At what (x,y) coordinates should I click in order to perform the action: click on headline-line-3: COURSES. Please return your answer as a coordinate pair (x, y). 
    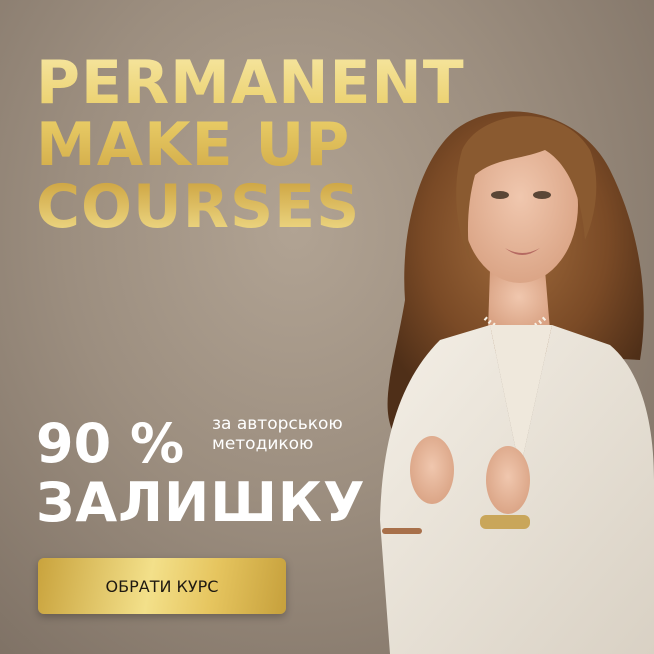
    Looking at the image, I should click on (198, 207).